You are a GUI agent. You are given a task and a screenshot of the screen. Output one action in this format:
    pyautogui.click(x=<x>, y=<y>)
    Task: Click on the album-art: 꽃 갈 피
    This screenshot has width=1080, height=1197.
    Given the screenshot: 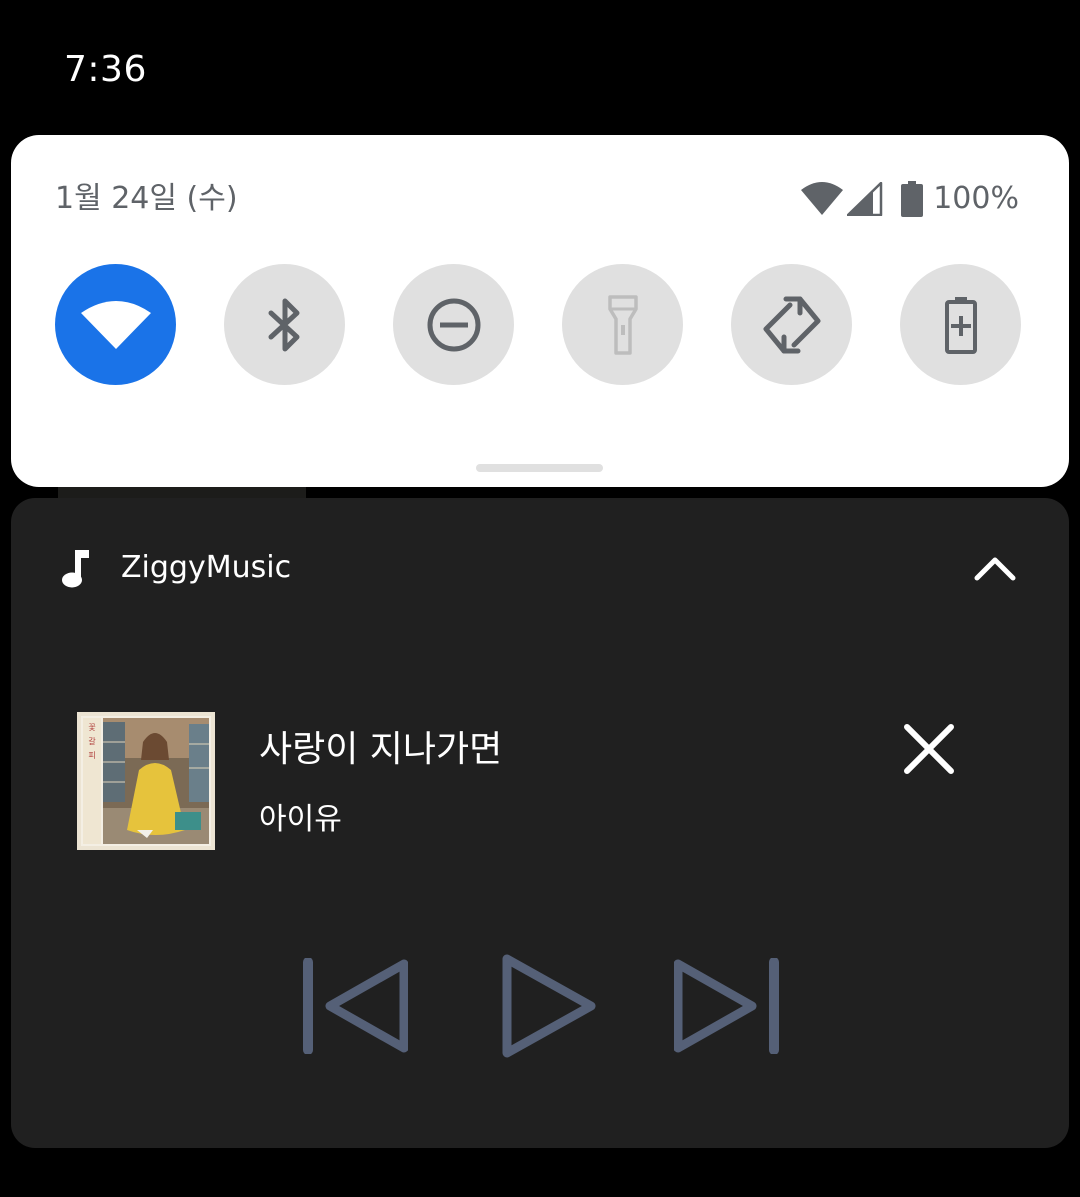 What is the action you would take?
    pyautogui.click(x=146, y=781)
    